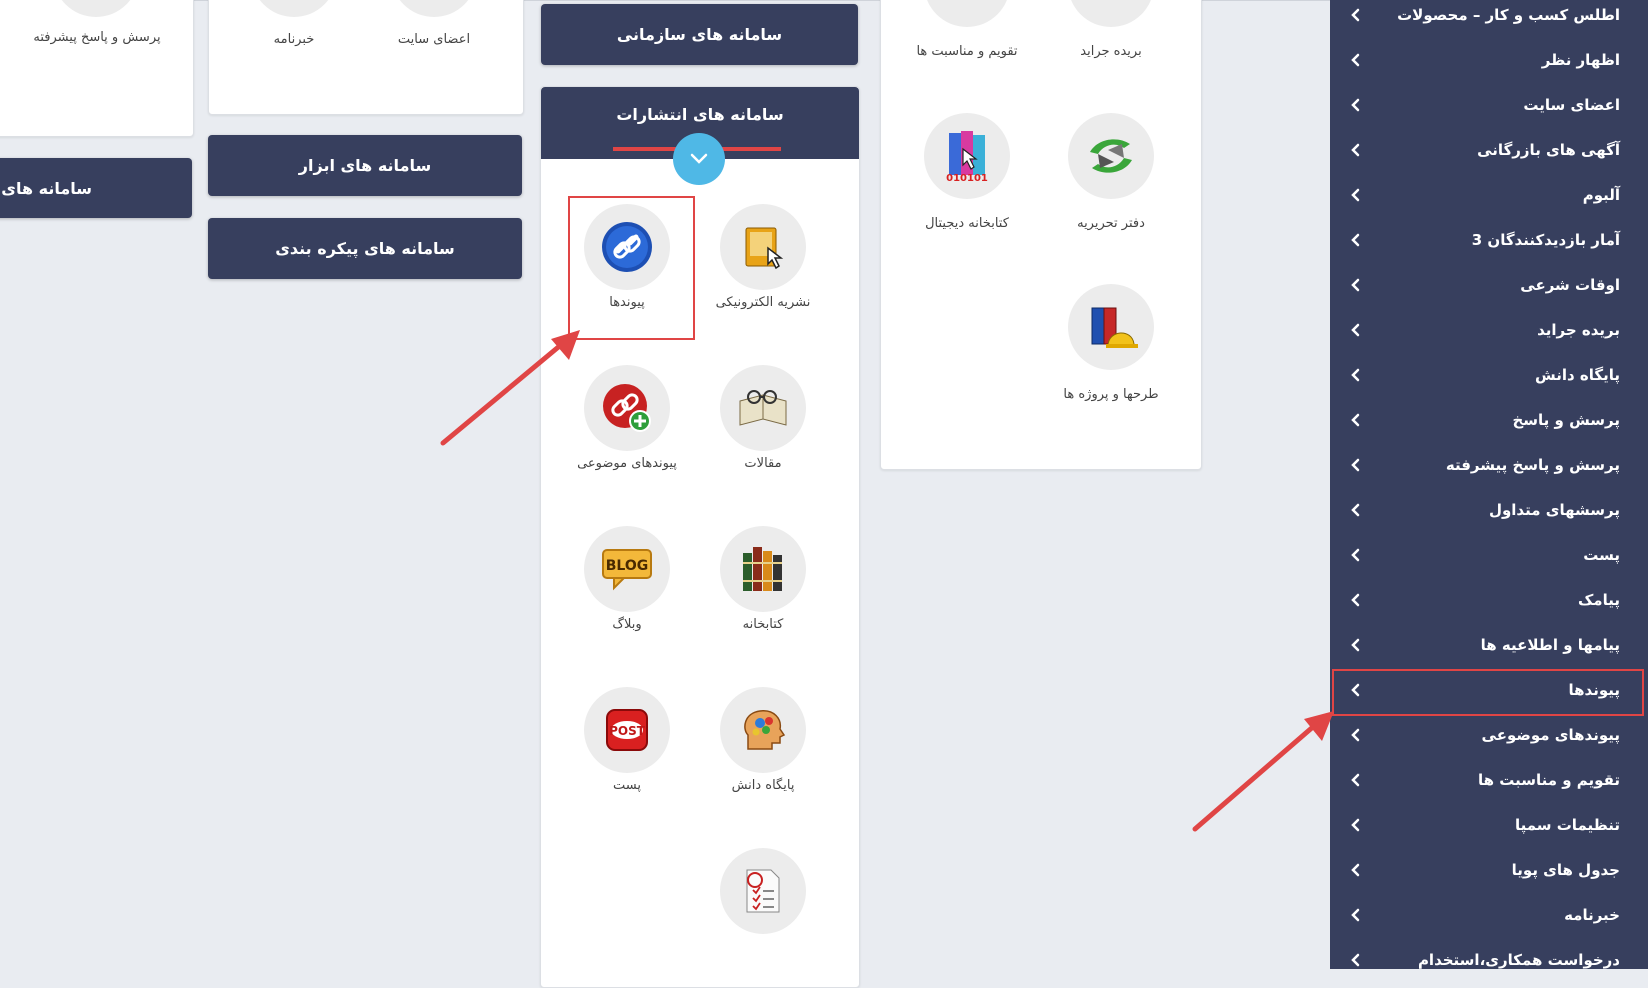 The height and width of the screenshot is (988, 1648). Describe the element at coordinates (763, 785) in the screenshot. I see `knowledge-base-label: پایگاه دانش` at that location.